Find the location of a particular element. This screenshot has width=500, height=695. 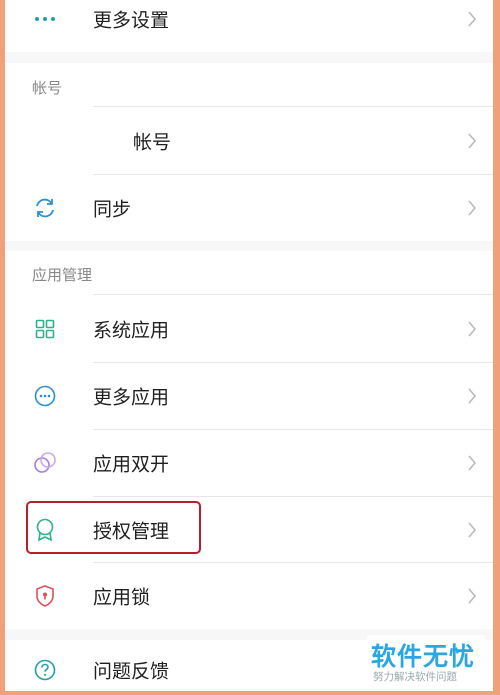

more-dots-icon is located at coordinates (45, 19).